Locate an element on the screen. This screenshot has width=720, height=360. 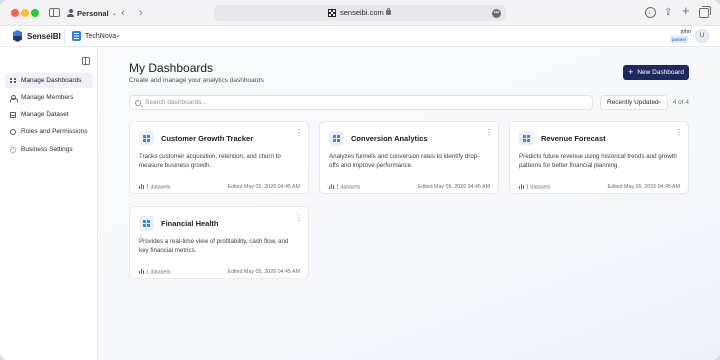
dataset-icon is located at coordinates (13, 114).